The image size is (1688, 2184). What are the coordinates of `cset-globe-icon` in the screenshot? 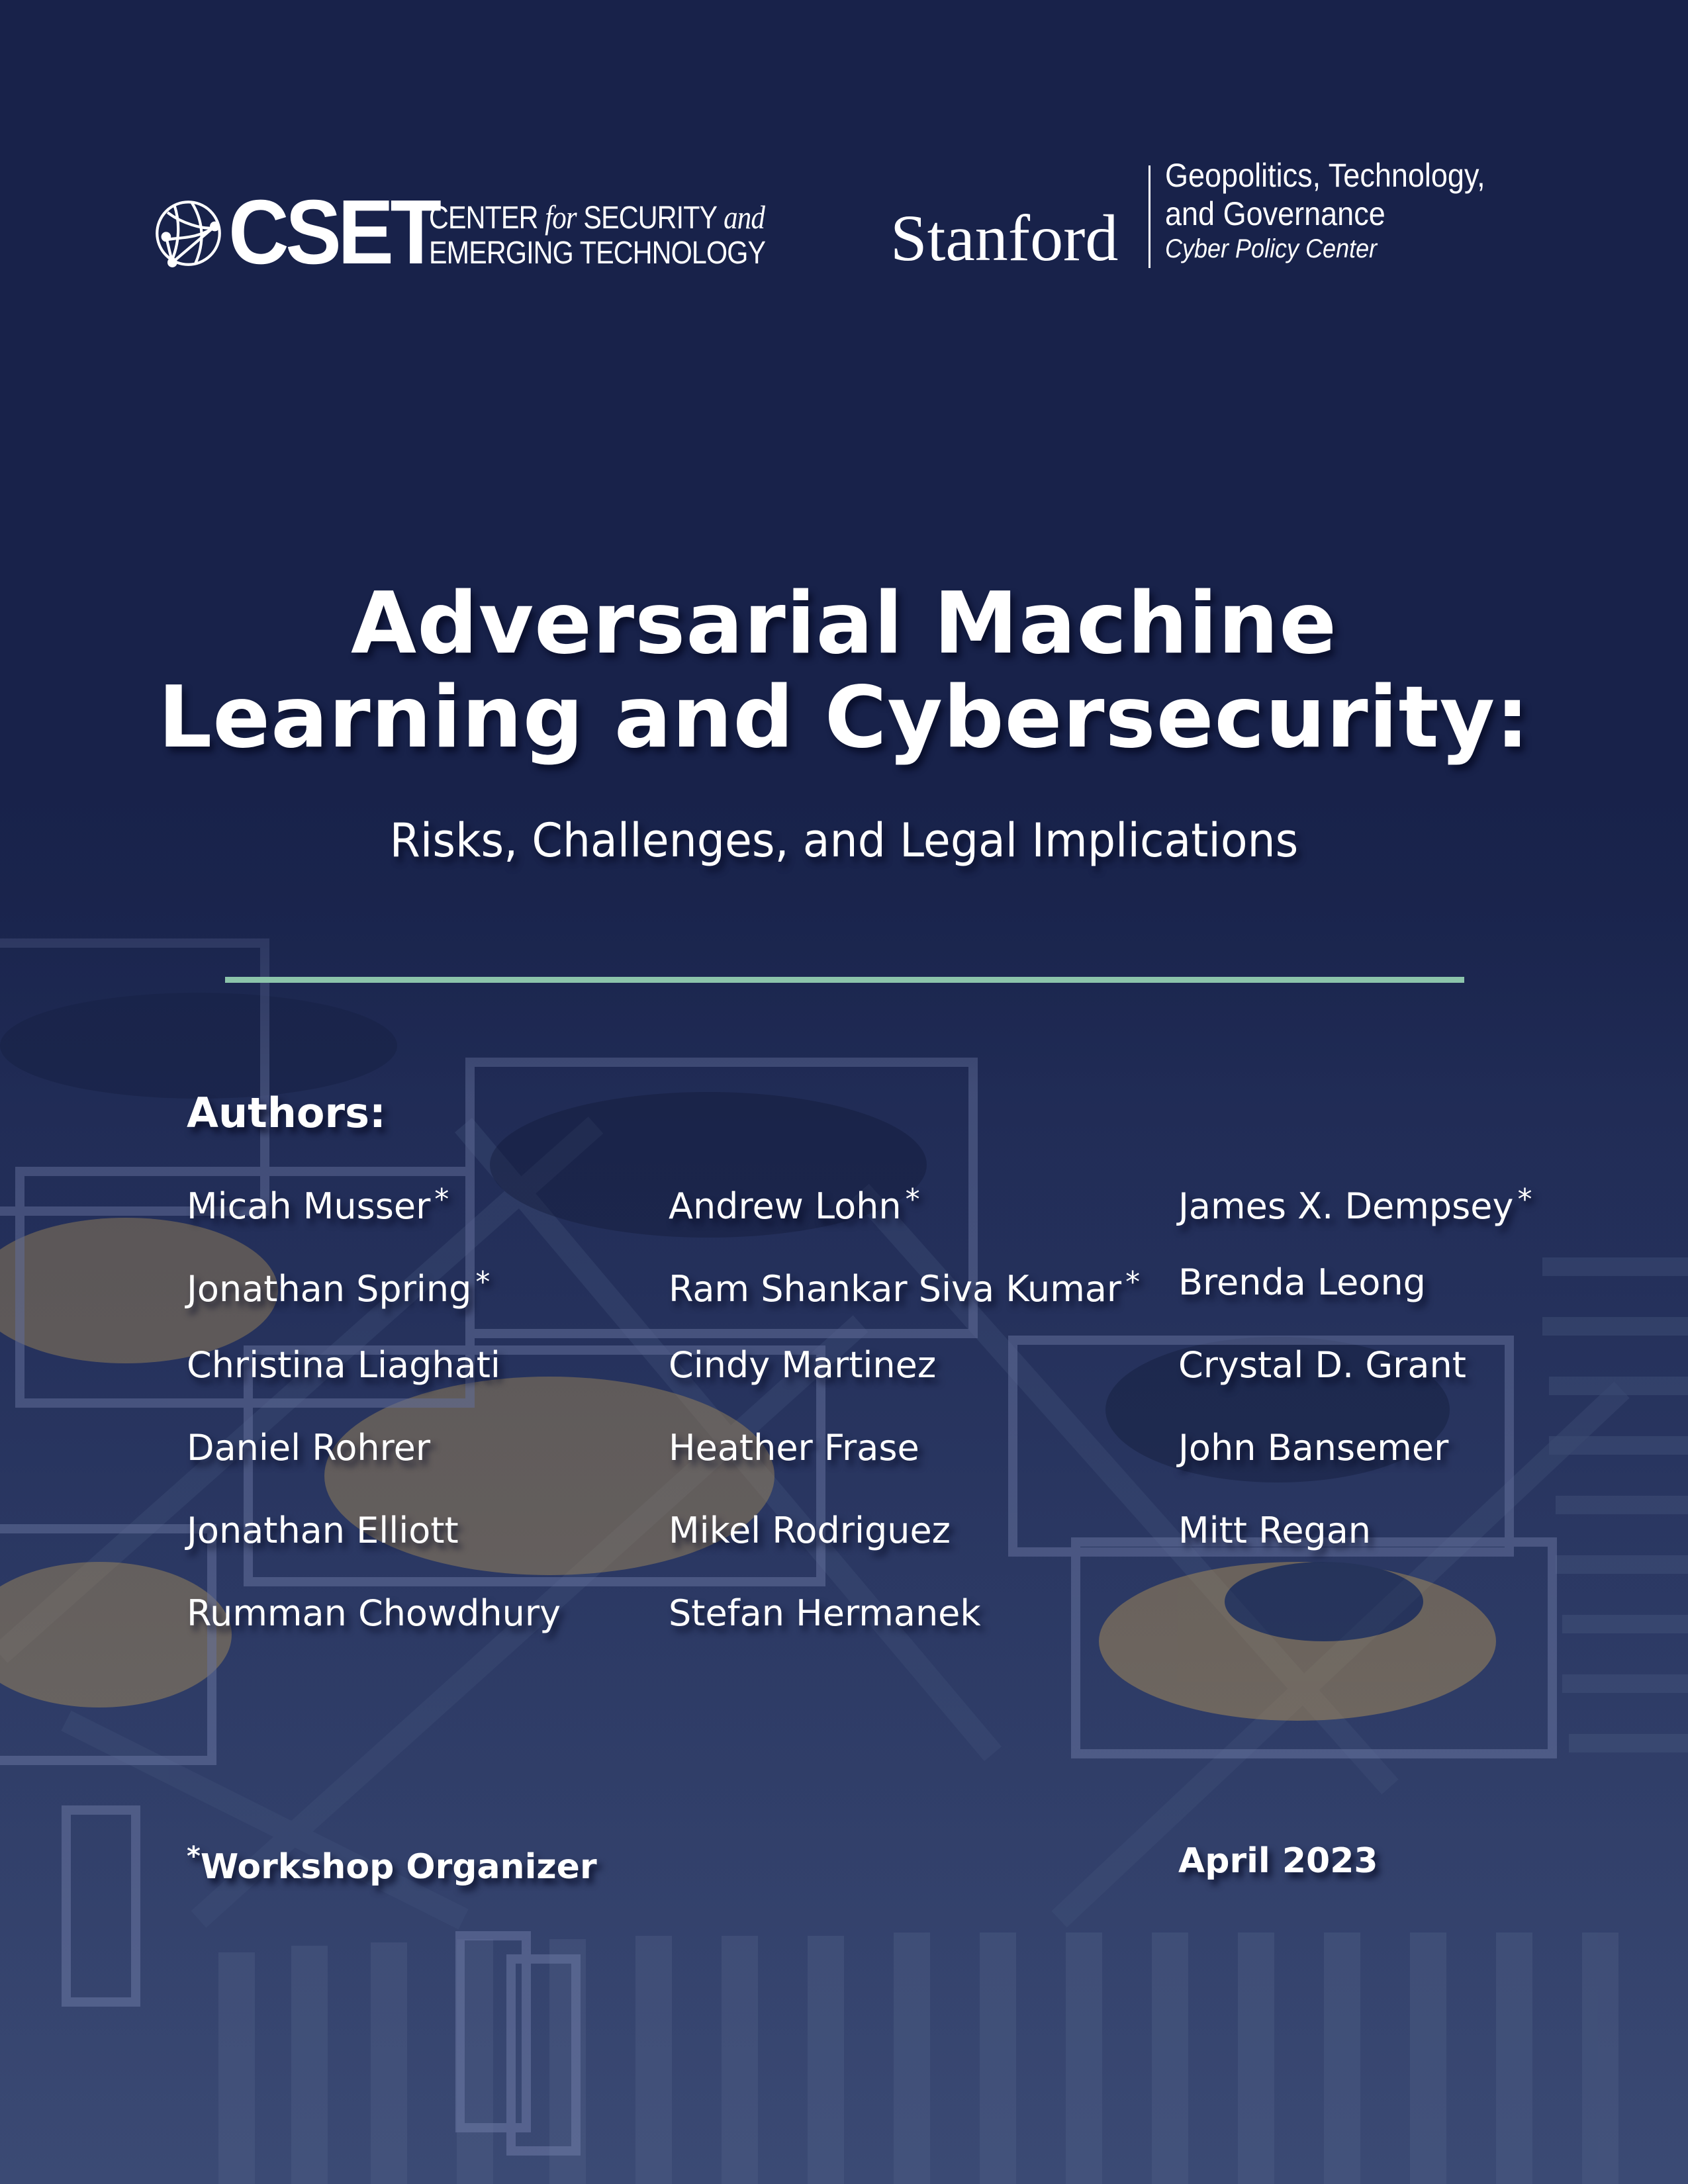 It's located at (188, 234).